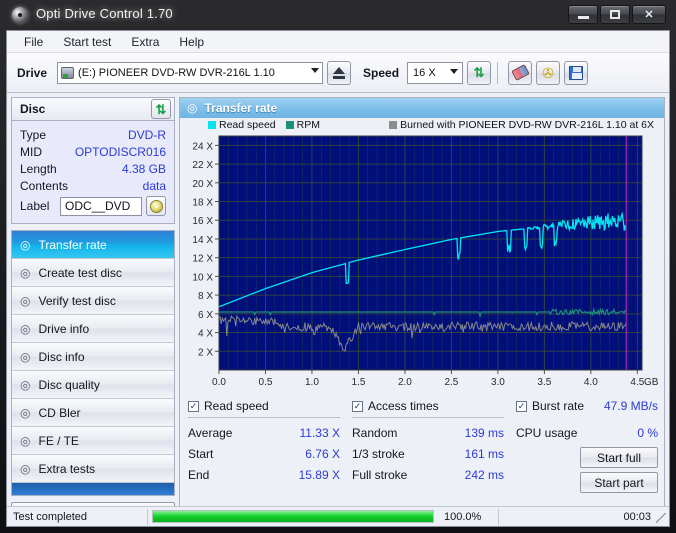 The height and width of the screenshot is (533, 676). I want to click on erase-button, so click(520, 72).